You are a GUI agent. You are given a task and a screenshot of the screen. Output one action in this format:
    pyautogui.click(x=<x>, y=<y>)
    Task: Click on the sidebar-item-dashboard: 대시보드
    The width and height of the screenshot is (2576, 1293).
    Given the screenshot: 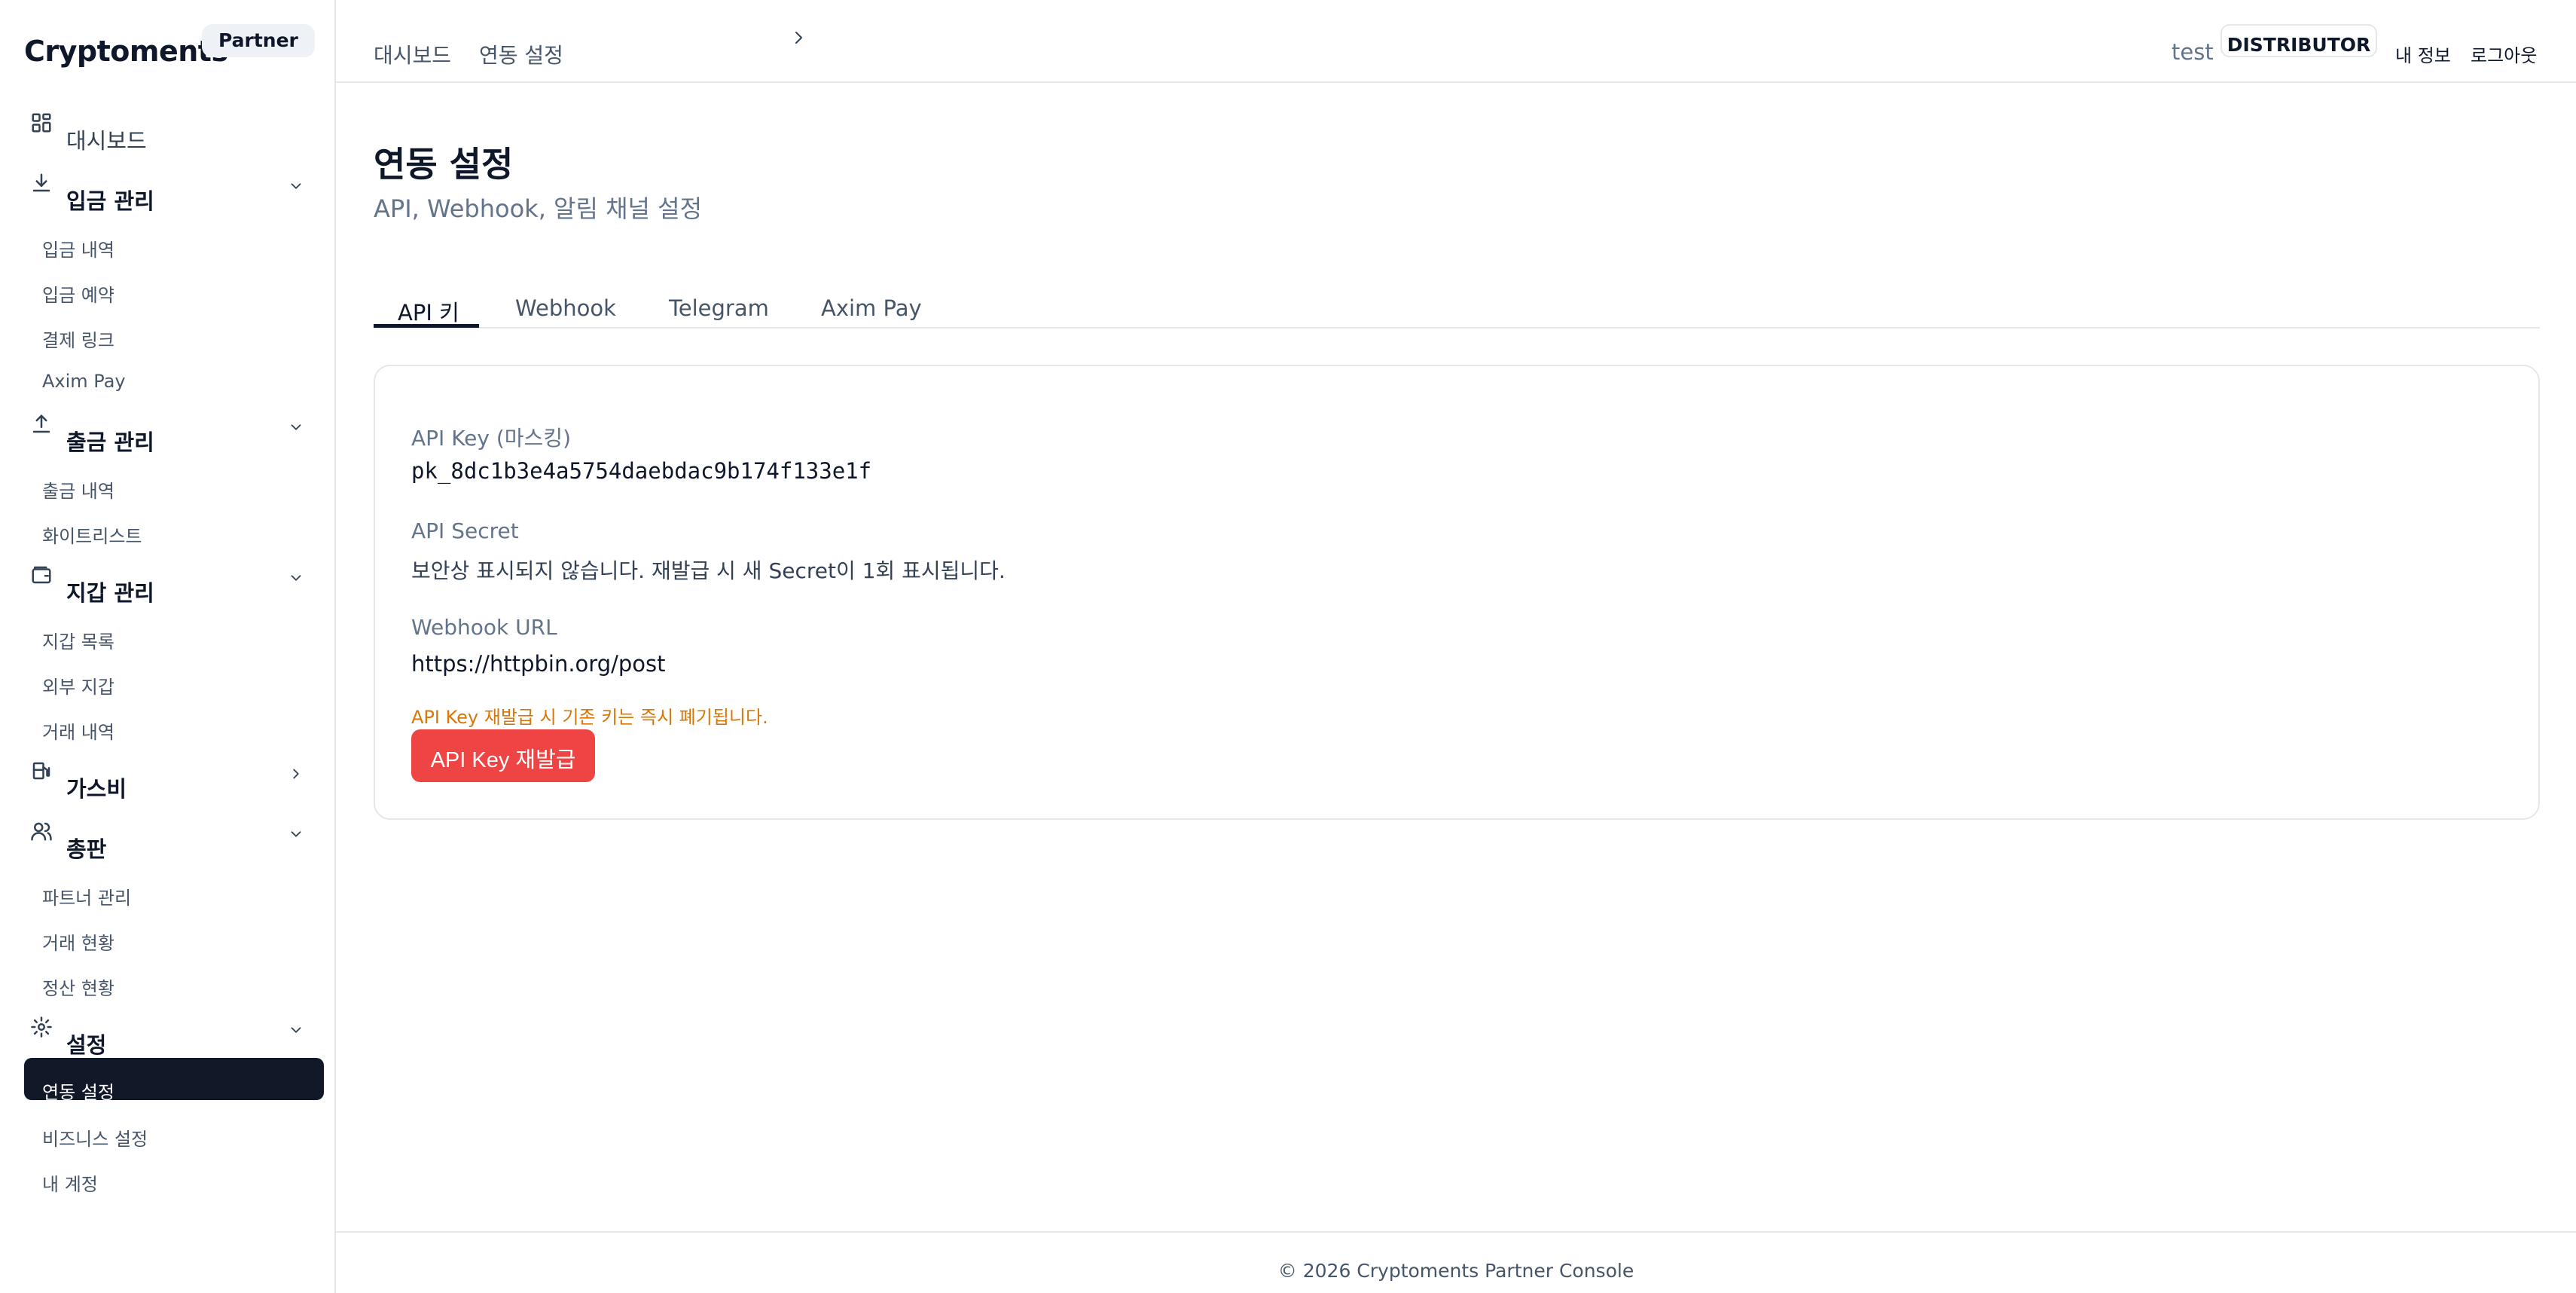 What is the action you would take?
    pyautogui.click(x=167, y=132)
    